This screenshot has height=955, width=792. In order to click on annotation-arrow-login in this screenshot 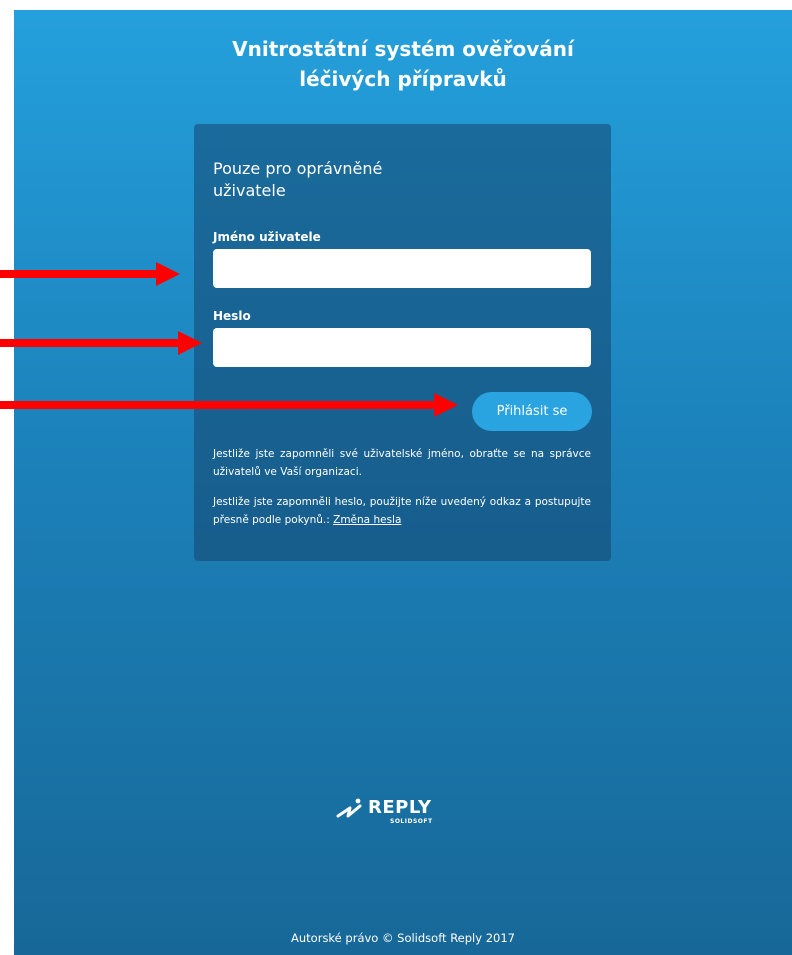, I will do `click(229, 405)`.